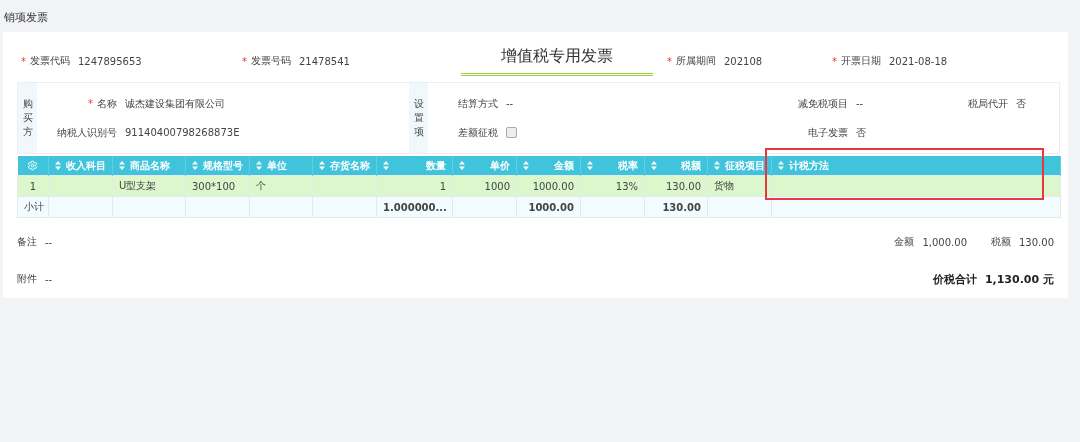  Describe the element at coordinates (548, 166) in the screenshot. I see `column-header: 金额` at that location.